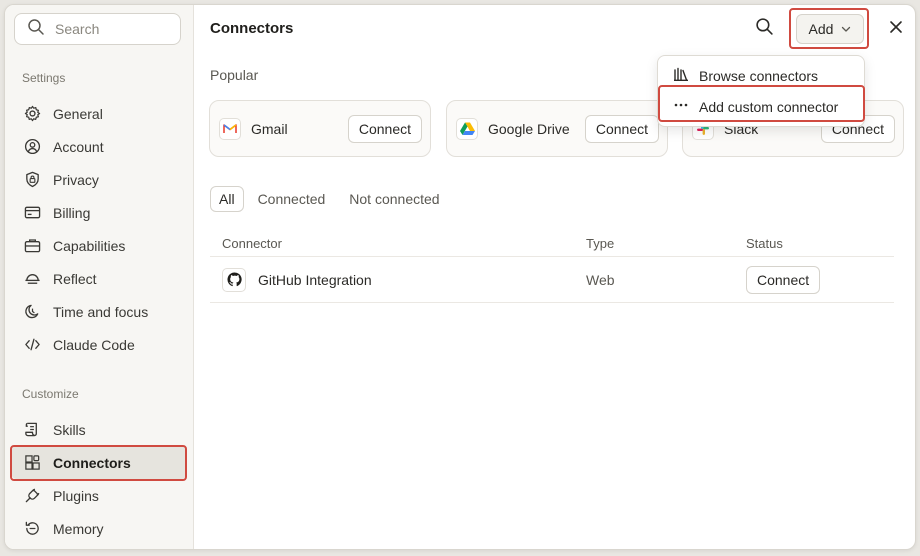 This screenshot has height=556, width=920. What do you see at coordinates (78, 528) in the screenshot?
I see `sidebar-item-label: Memory` at bounding box center [78, 528].